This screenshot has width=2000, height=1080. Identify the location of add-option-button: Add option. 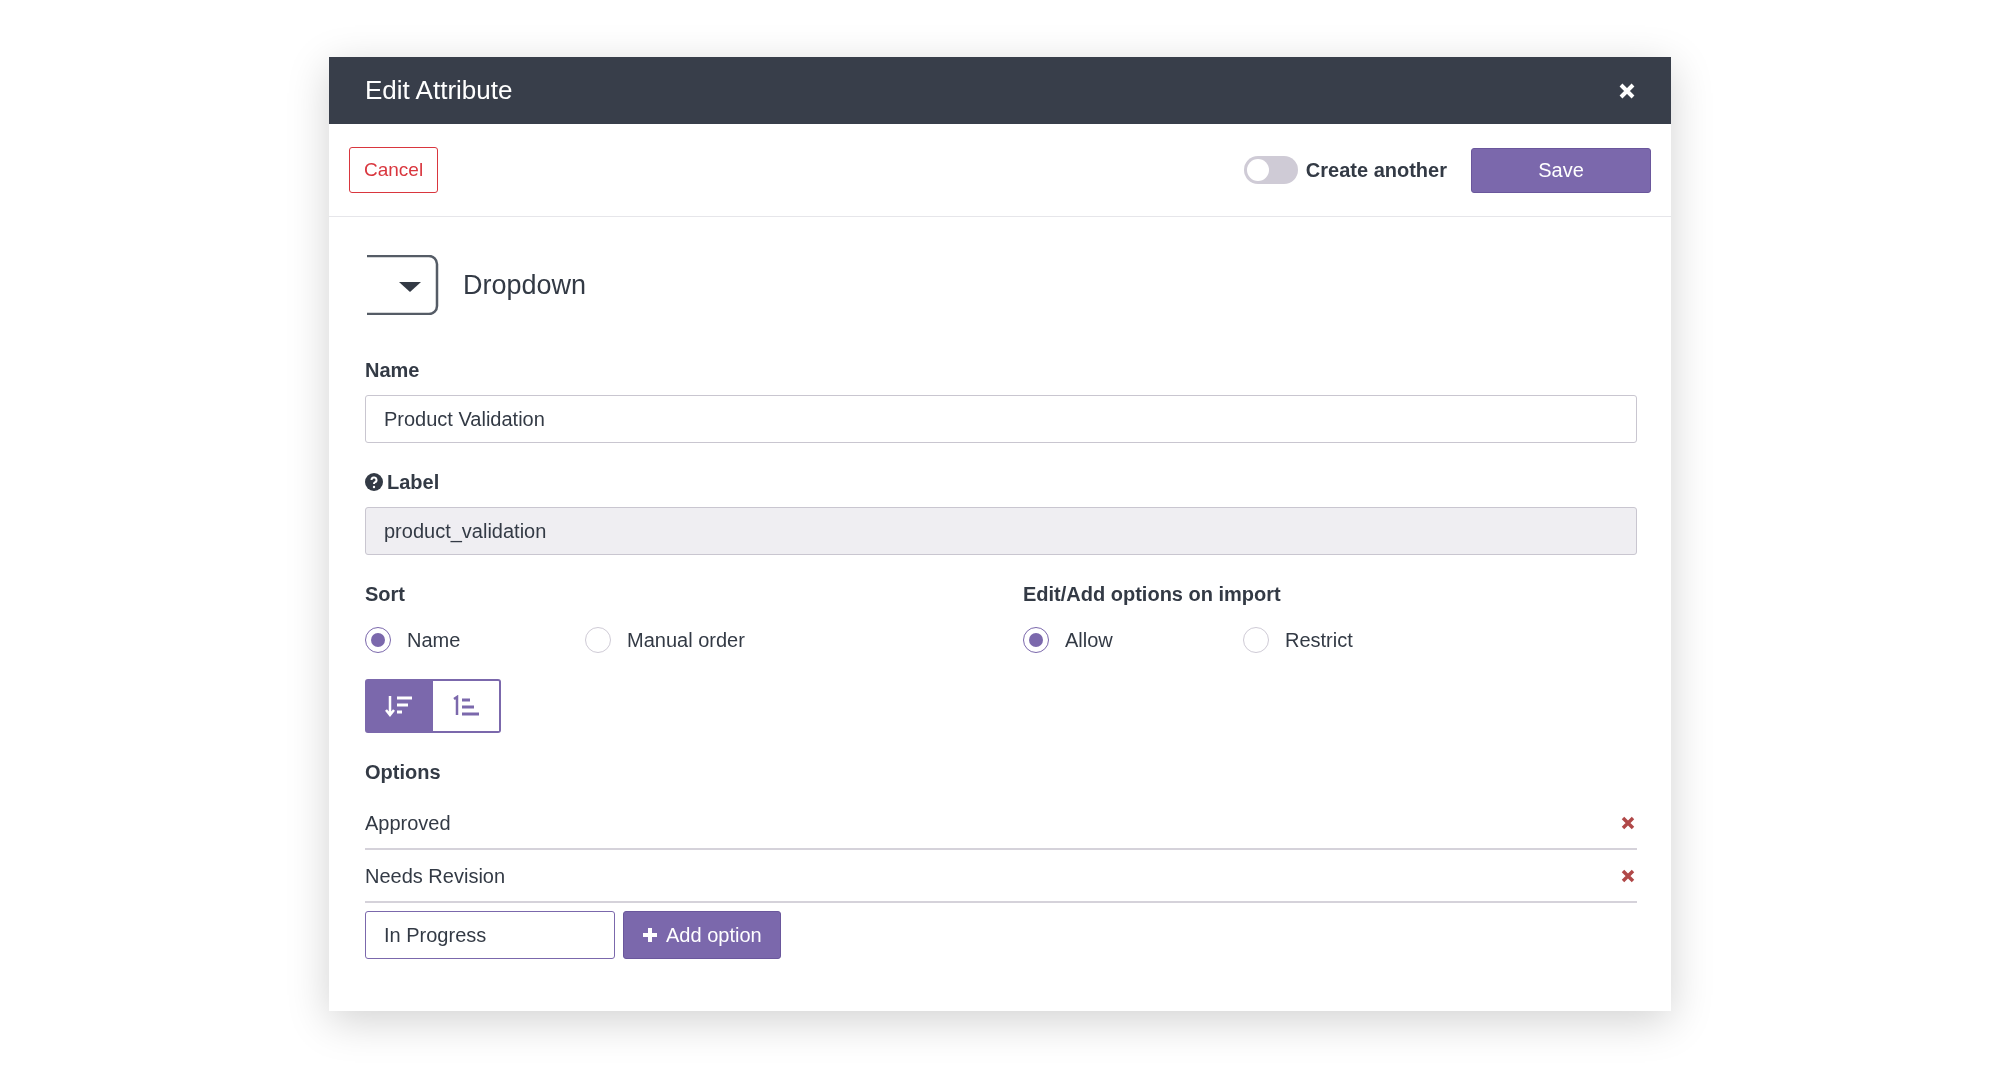
(702, 935).